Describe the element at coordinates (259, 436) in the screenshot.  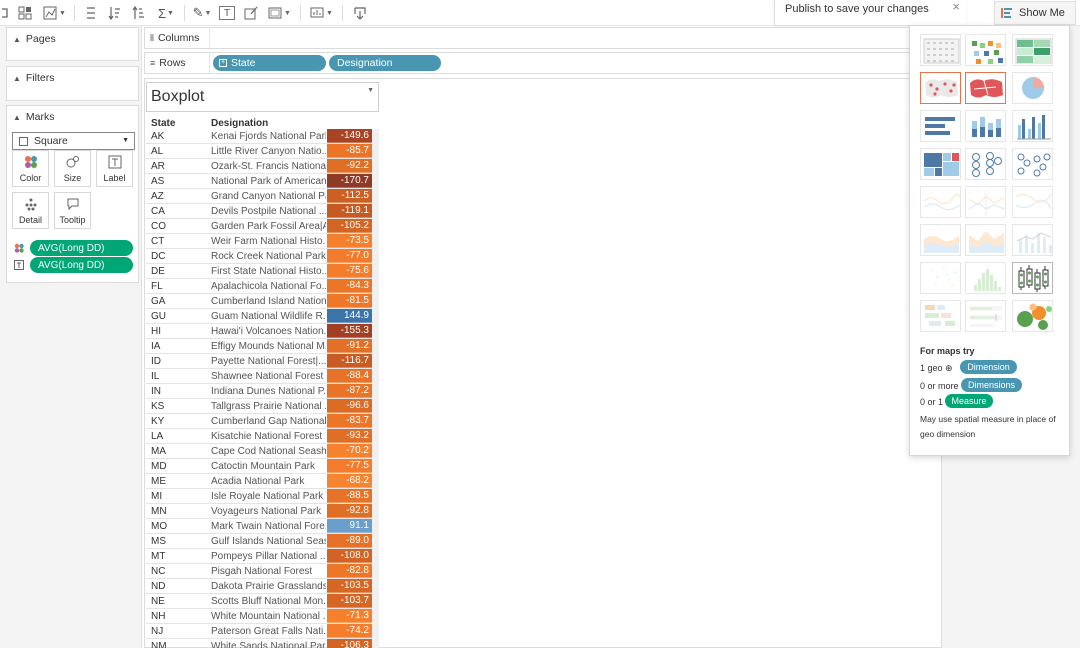
I see `table-row: LA Kisatchie National Forest -93.2` at that location.